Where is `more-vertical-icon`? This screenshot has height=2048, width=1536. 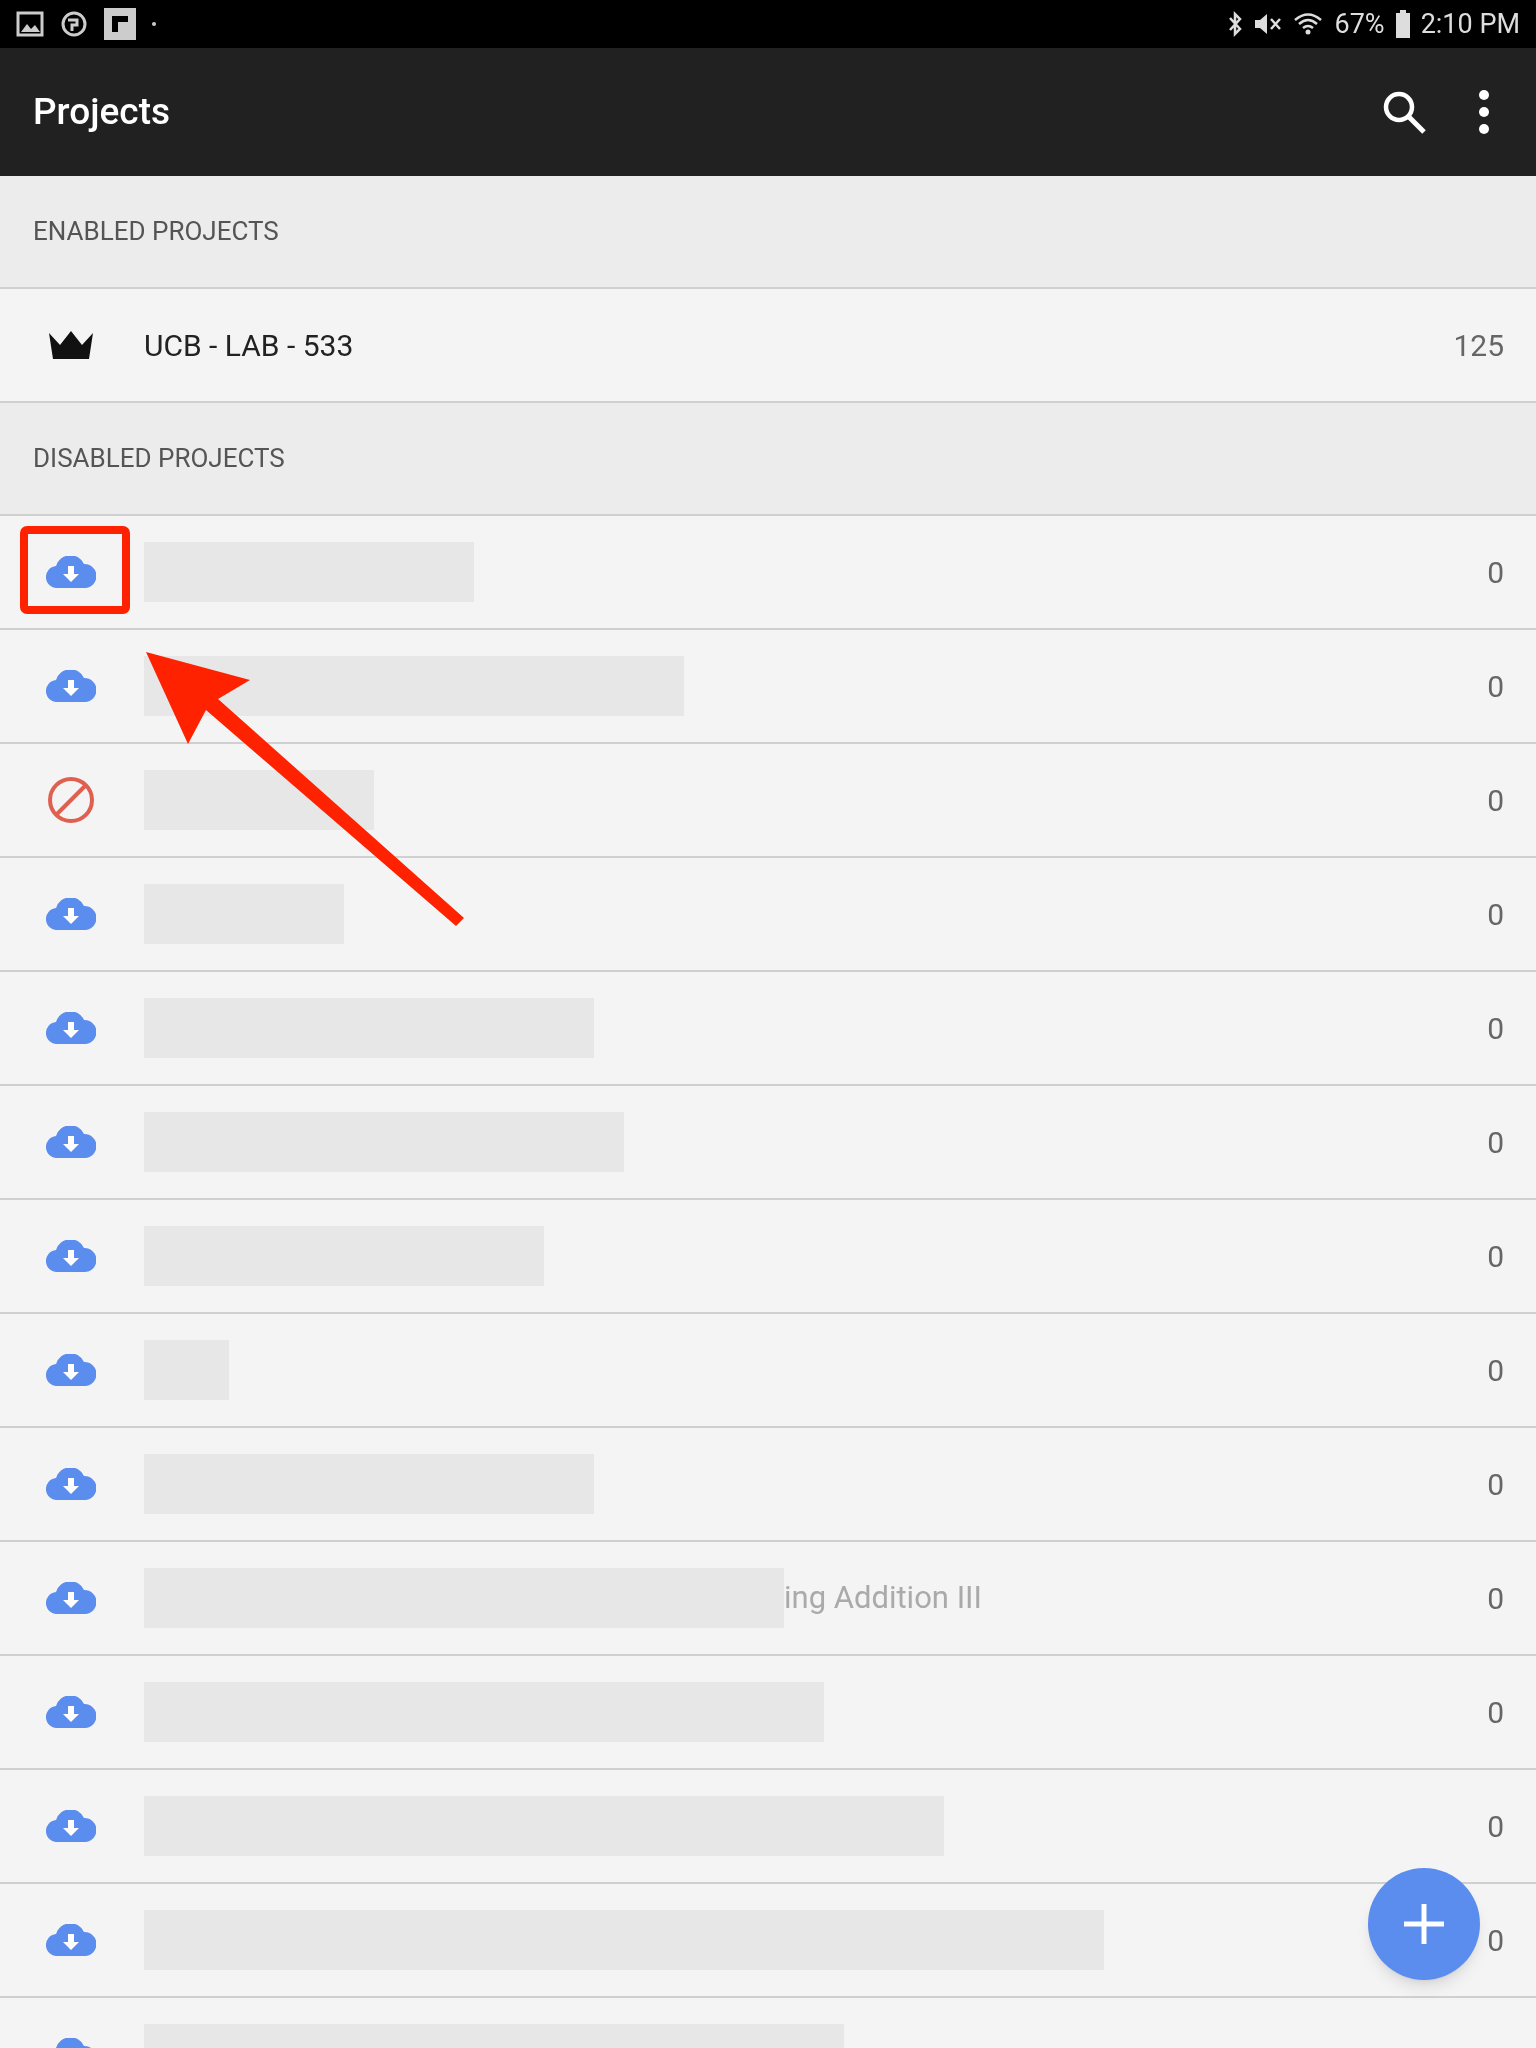
more-vertical-icon is located at coordinates (1484, 112).